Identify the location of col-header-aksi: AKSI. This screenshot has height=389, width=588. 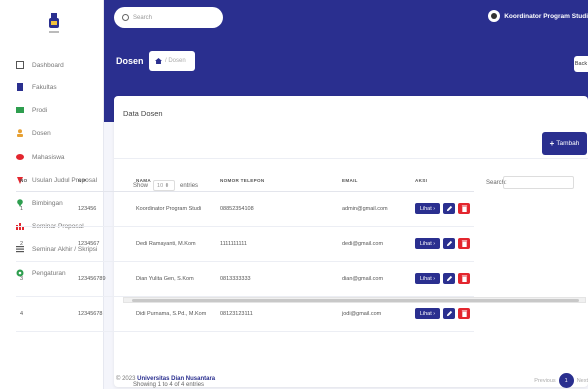
(442, 181).